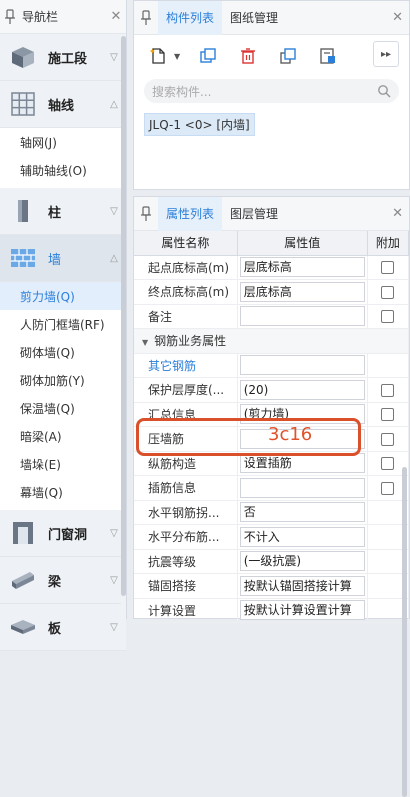  Describe the element at coordinates (186, 561) in the screenshot. I see `property-name: 抗震等级` at that location.